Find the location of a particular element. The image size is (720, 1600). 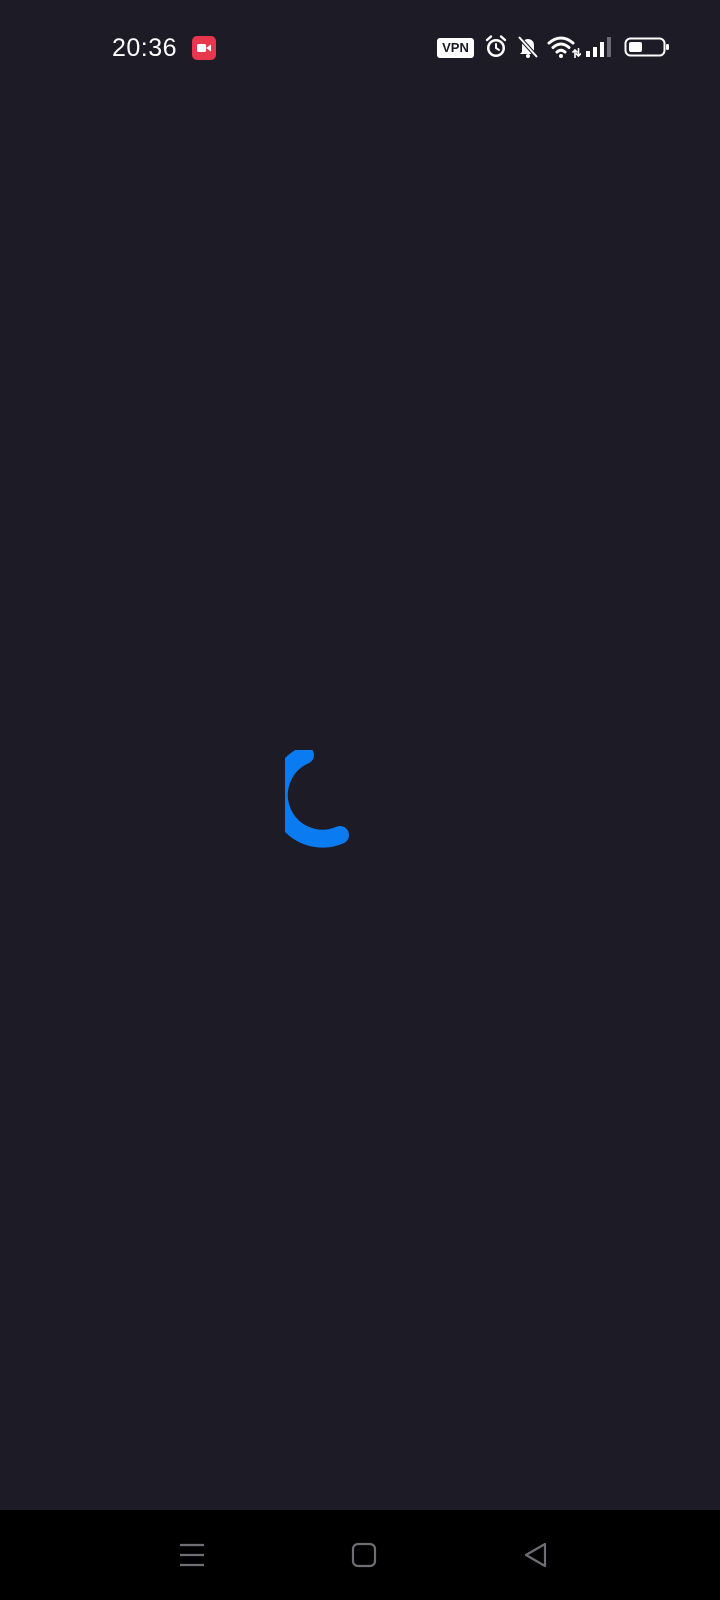

notifications-muted-icon is located at coordinates (528, 47).